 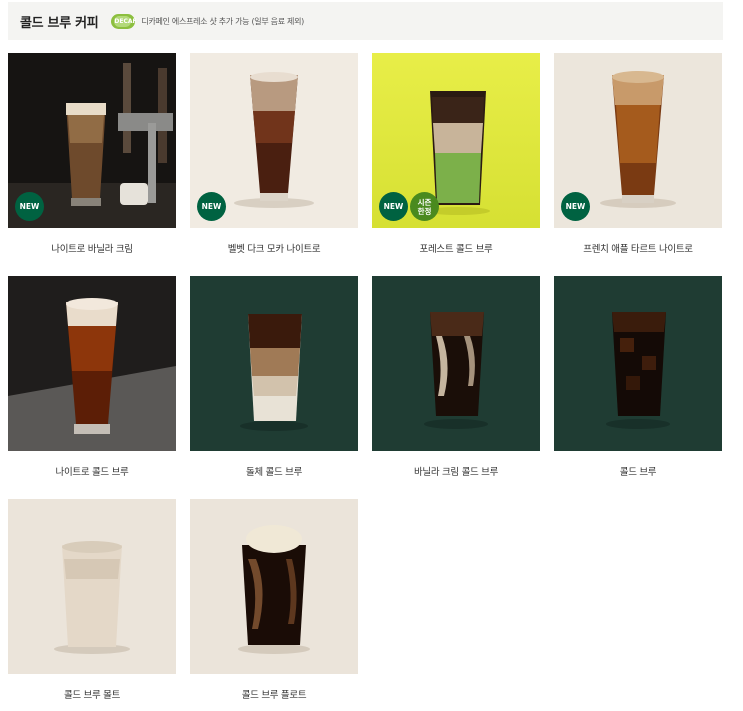 What do you see at coordinates (456, 471) in the screenshot?
I see `product-name: 바닐라 크림 콜드 브루` at bounding box center [456, 471].